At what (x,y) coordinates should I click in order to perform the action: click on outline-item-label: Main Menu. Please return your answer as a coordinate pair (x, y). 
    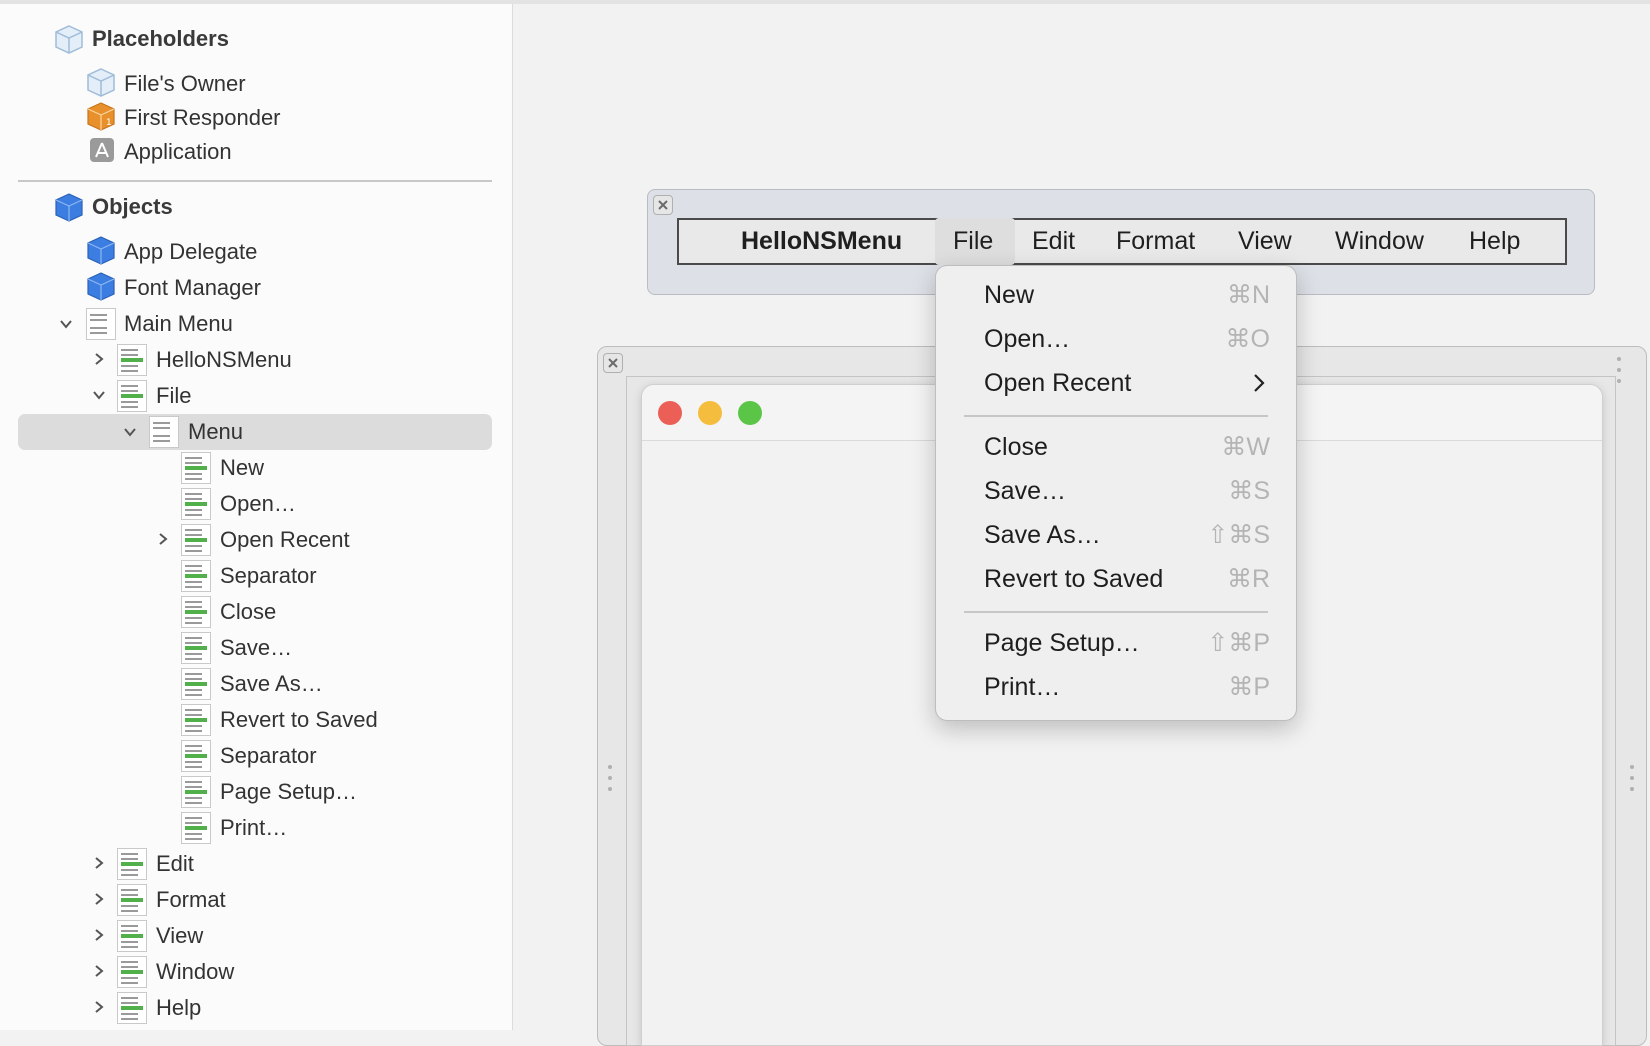
    Looking at the image, I should click on (178, 323).